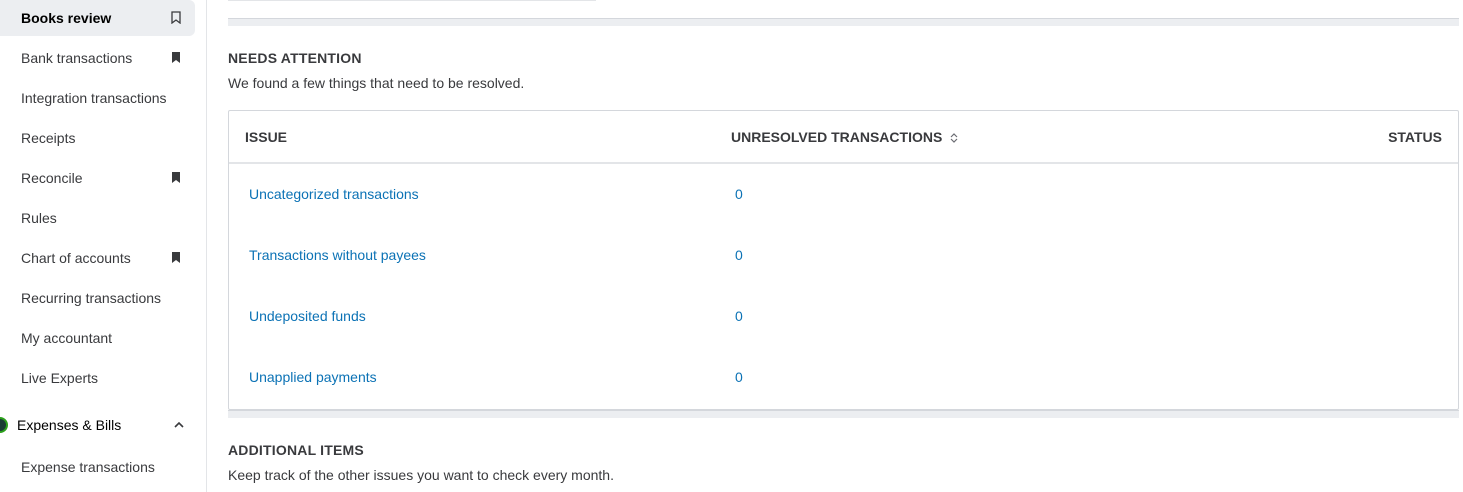 The width and height of the screenshot is (1463, 492). What do you see at coordinates (1415, 137) in the screenshot?
I see `column-header-status: STATUS` at bounding box center [1415, 137].